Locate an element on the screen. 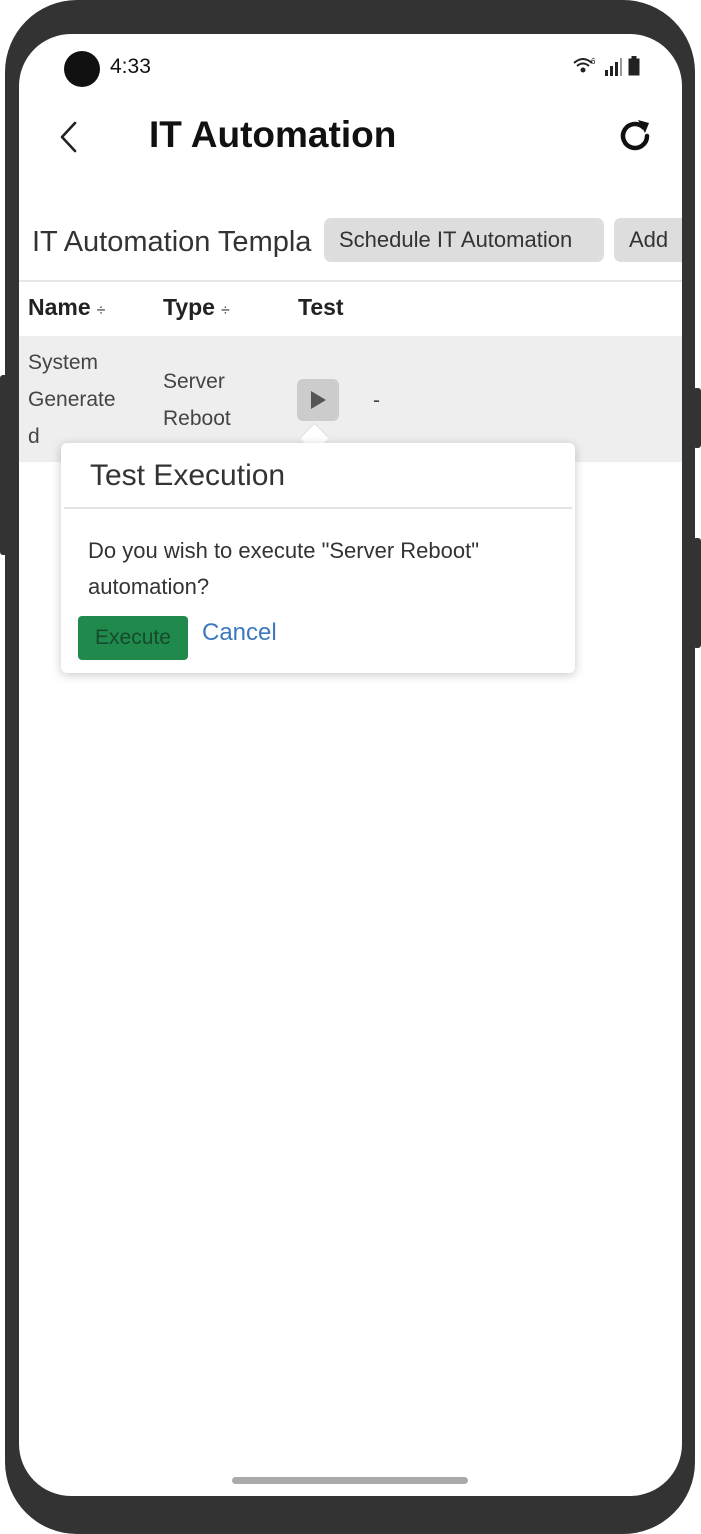 The width and height of the screenshot is (701, 1534). name-cell: System Generate d is located at coordinates (72, 399).